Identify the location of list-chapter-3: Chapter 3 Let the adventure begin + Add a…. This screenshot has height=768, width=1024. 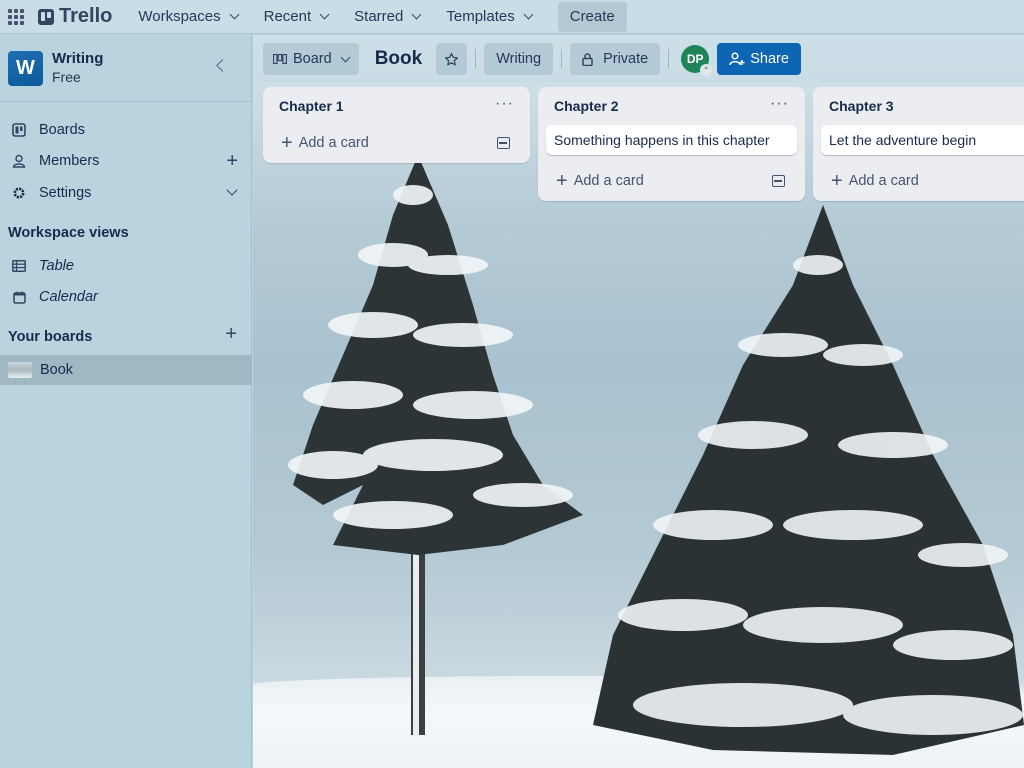
(918, 144).